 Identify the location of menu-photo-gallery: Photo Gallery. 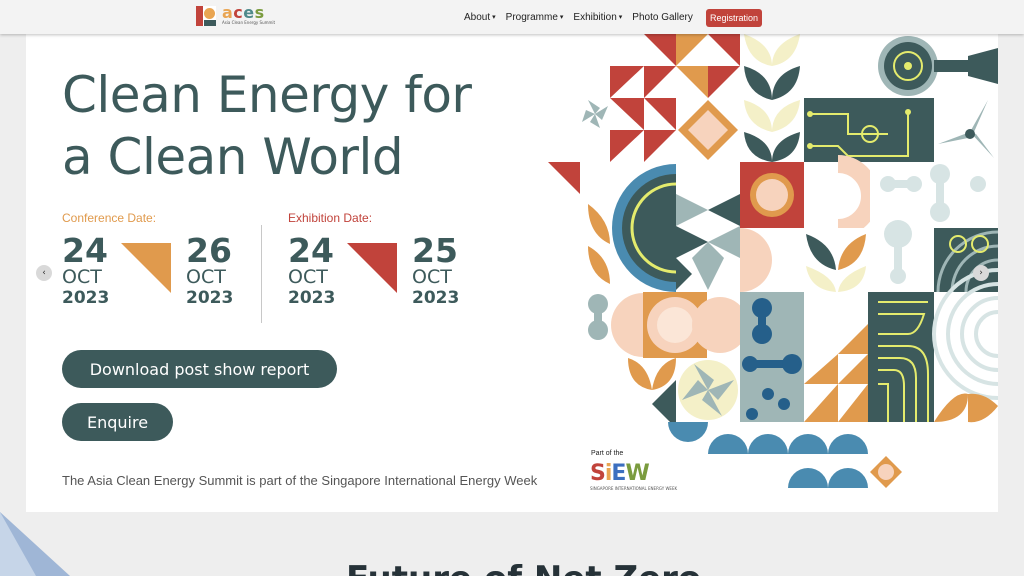
(662, 17).